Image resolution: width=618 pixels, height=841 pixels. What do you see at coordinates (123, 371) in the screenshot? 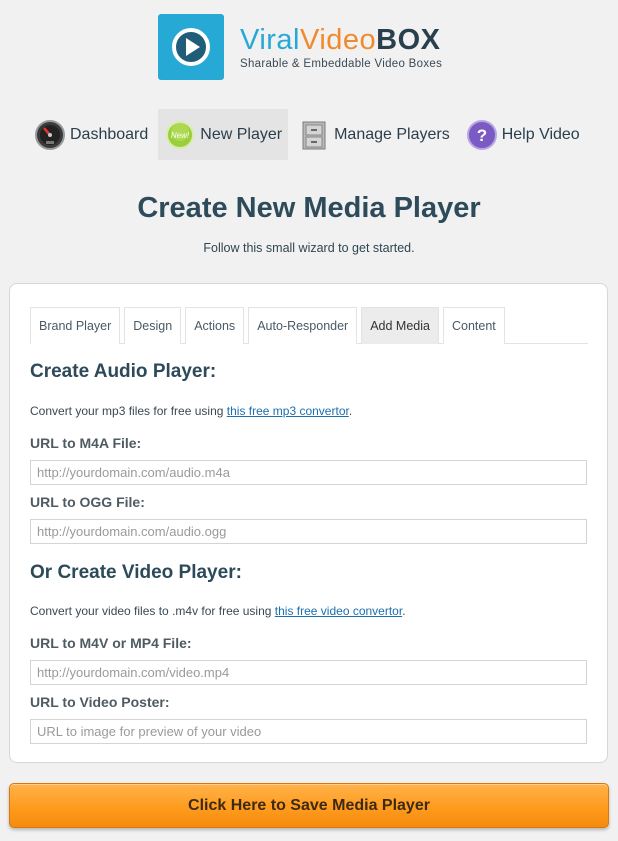
I see `audio-section-title: Create Audio Player:` at bounding box center [123, 371].